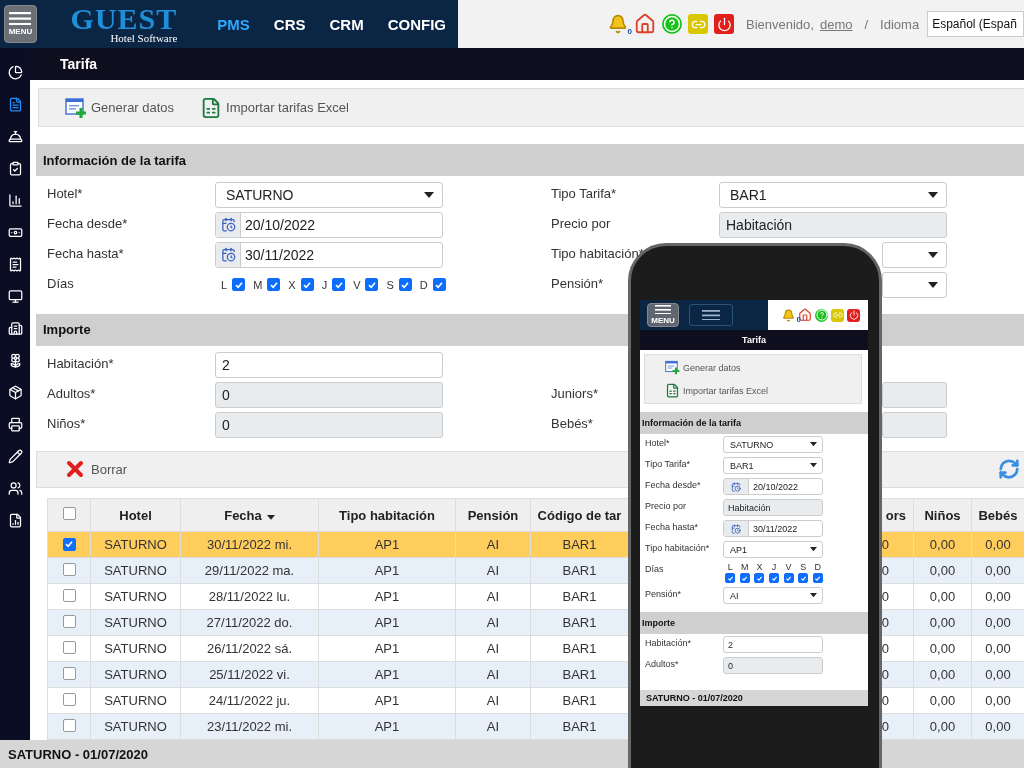  I want to click on column-header: Tipo habitación, so click(387, 515).